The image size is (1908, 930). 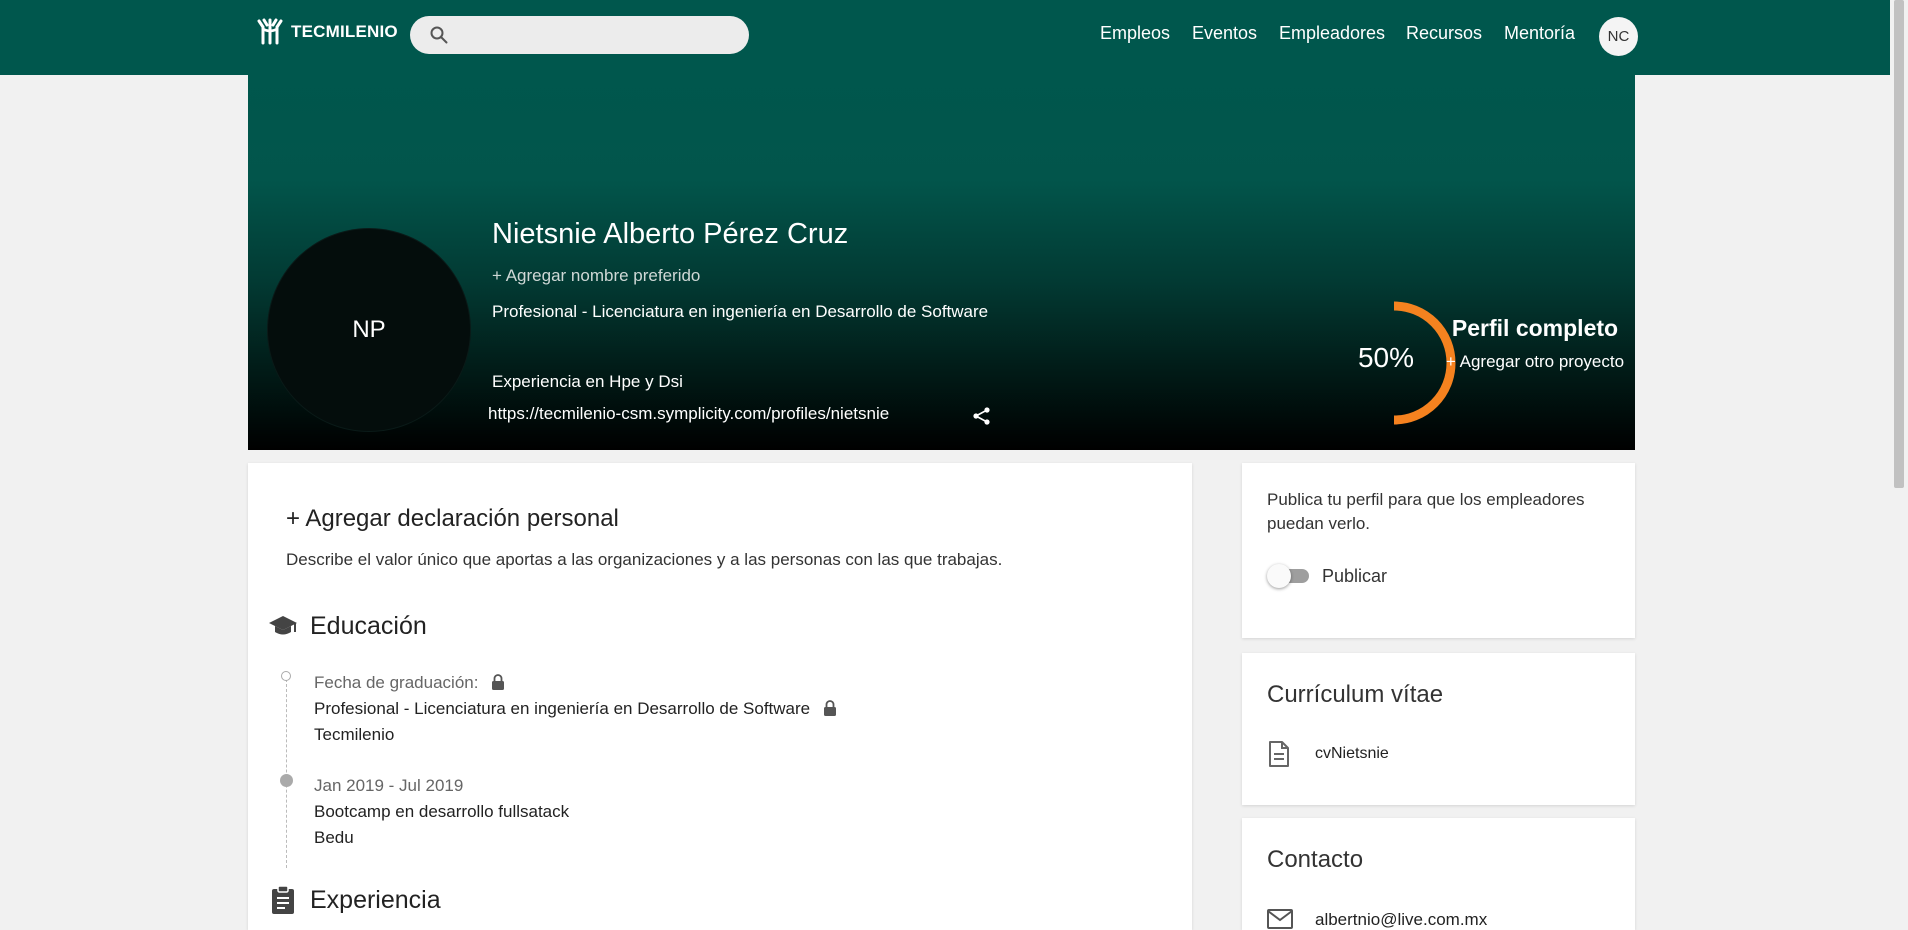 I want to click on scrollbar-thumb, so click(x=1899, y=244).